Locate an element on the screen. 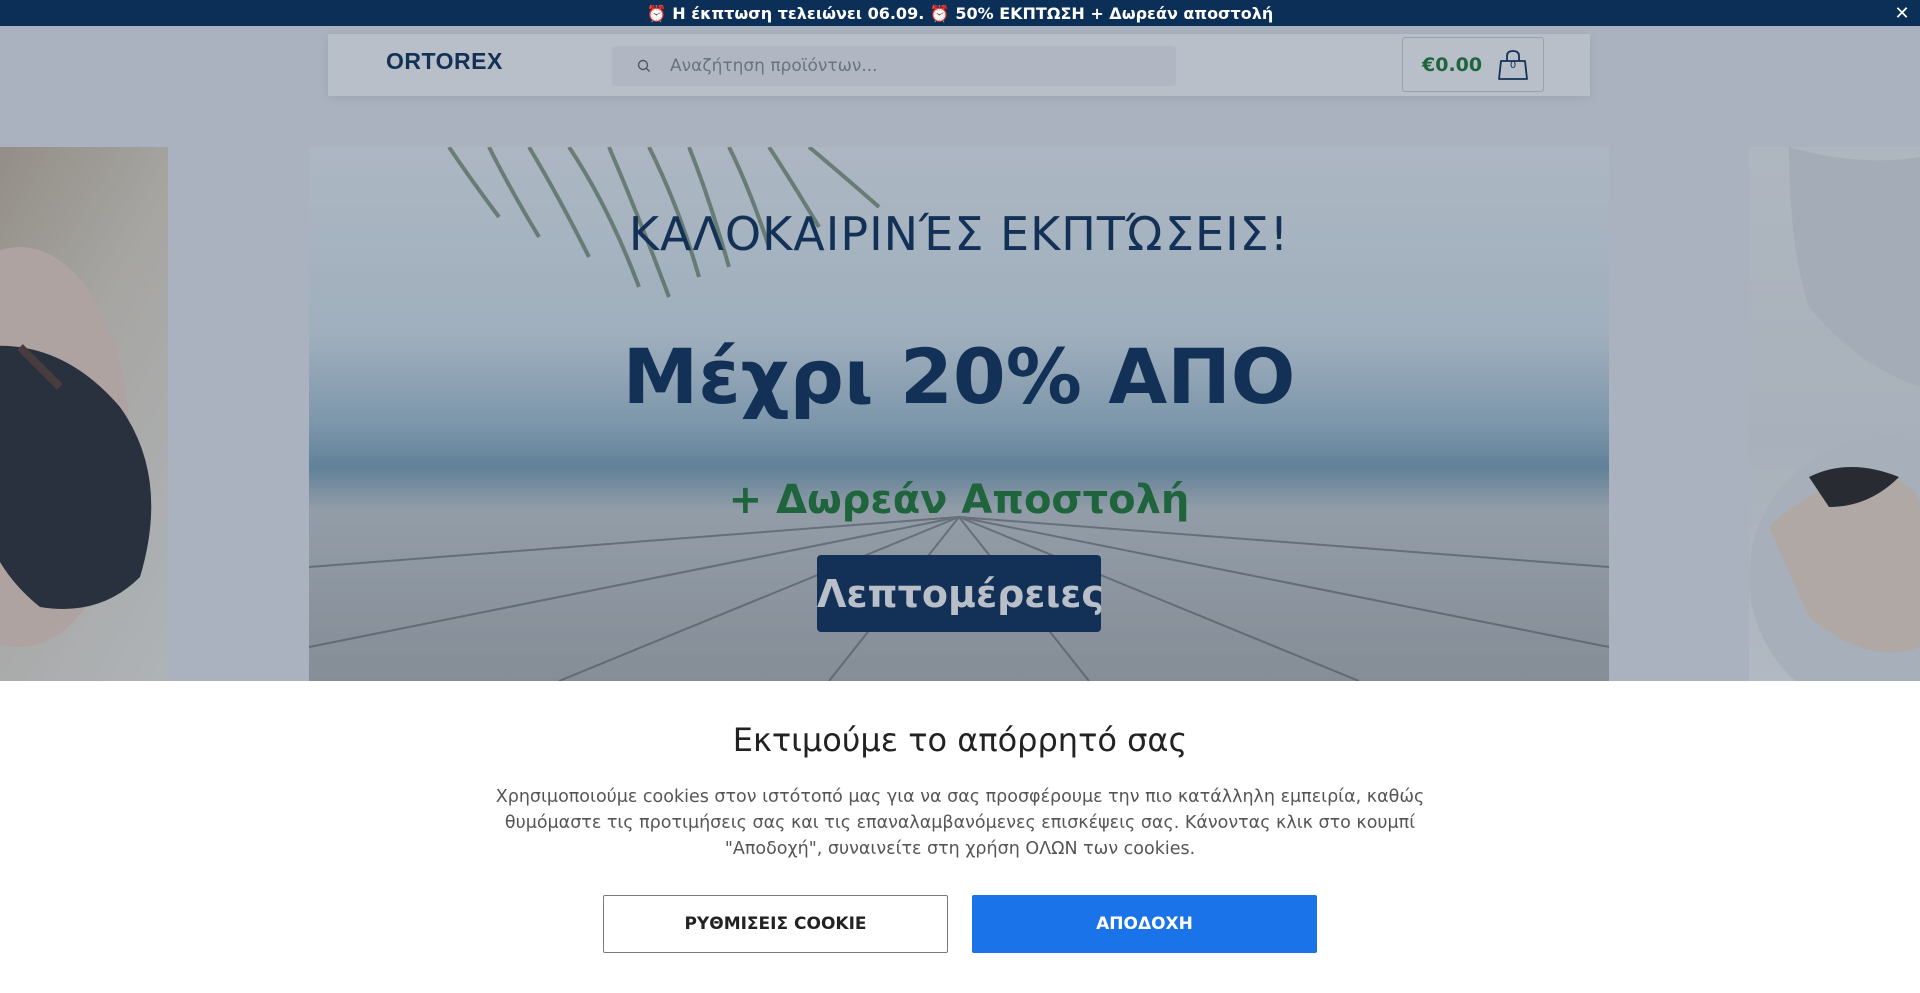 This screenshot has width=1920, height=993. pillow-sleeper-image is located at coordinates (1834, 414).